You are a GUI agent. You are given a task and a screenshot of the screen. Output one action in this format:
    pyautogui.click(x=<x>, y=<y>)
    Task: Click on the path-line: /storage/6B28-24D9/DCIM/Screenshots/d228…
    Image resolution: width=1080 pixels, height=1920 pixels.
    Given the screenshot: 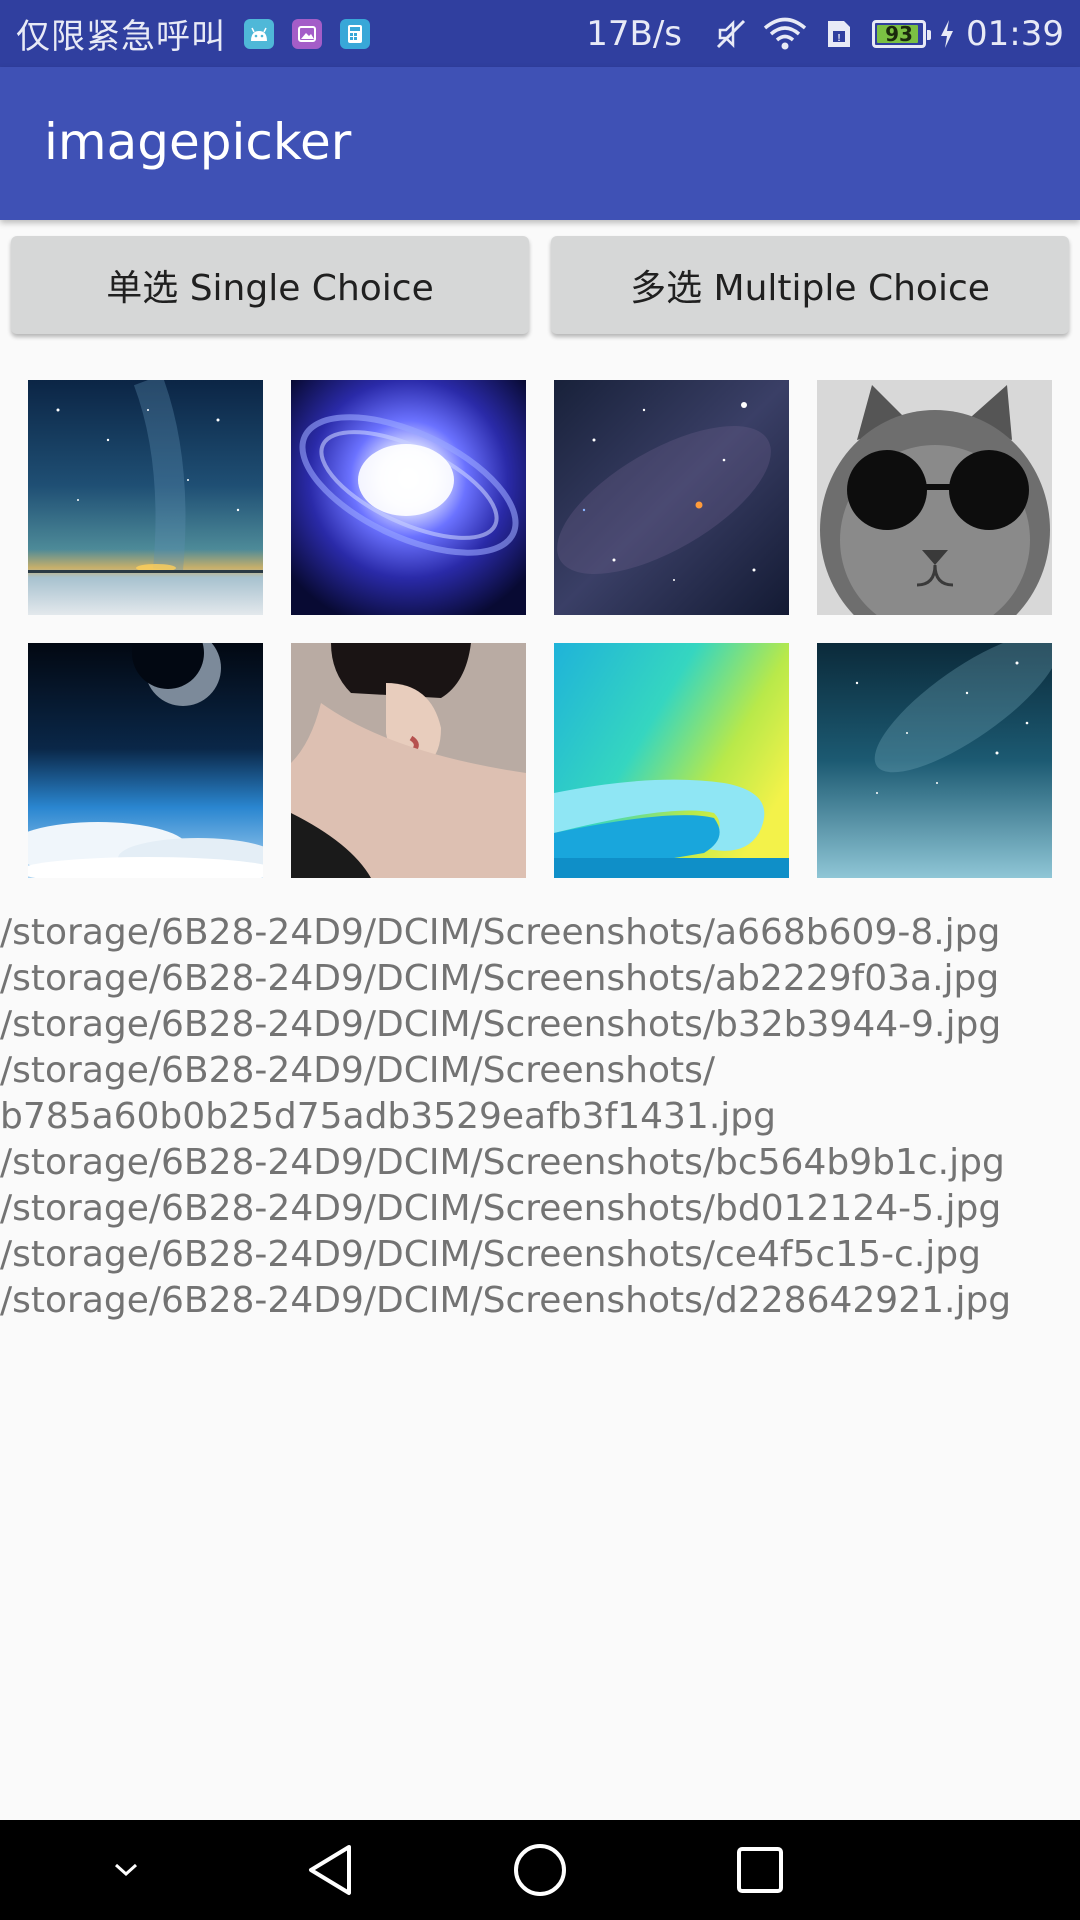 What is the action you would take?
    pyautogui.click(x=506, y=1300)
    